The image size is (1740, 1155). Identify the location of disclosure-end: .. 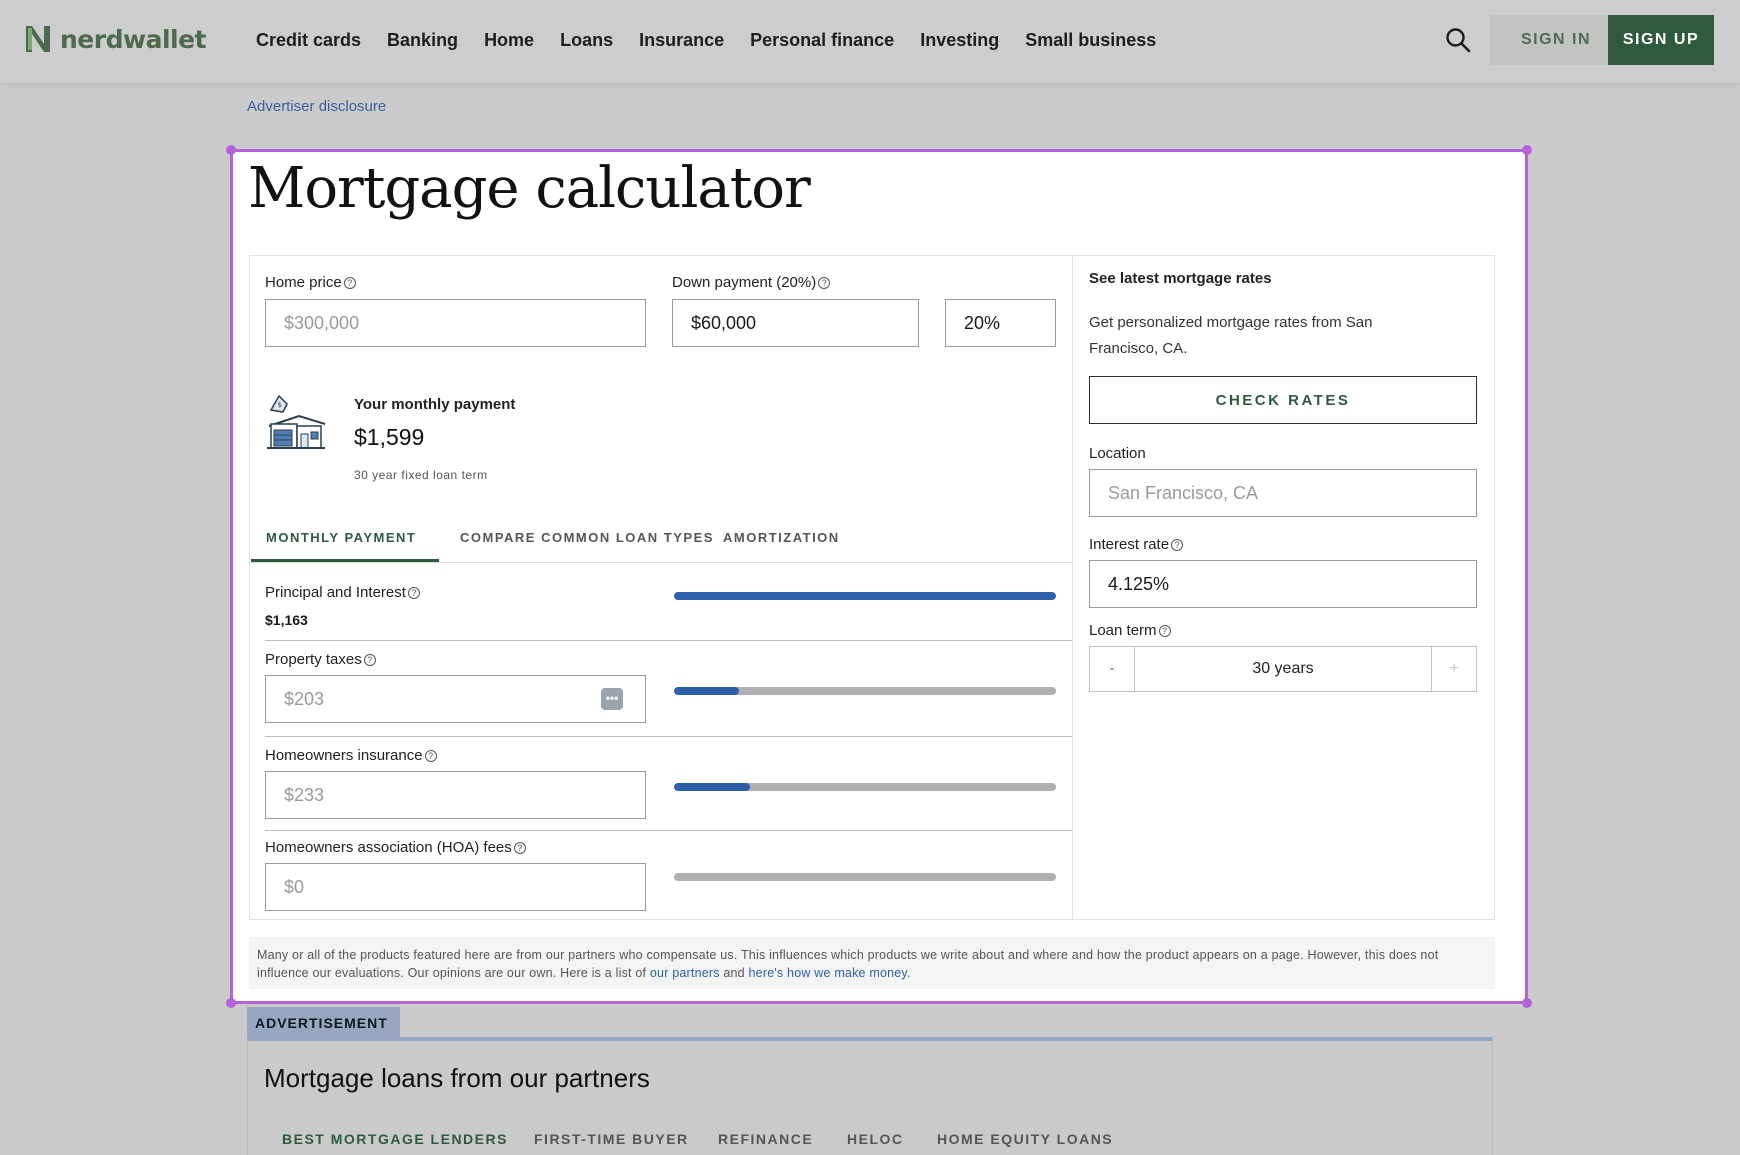
(908, 973).